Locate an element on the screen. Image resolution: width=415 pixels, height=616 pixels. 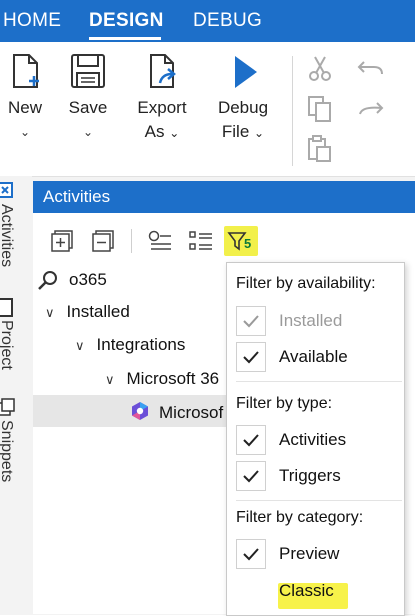
save-icon is located at coordinates (88, 71).